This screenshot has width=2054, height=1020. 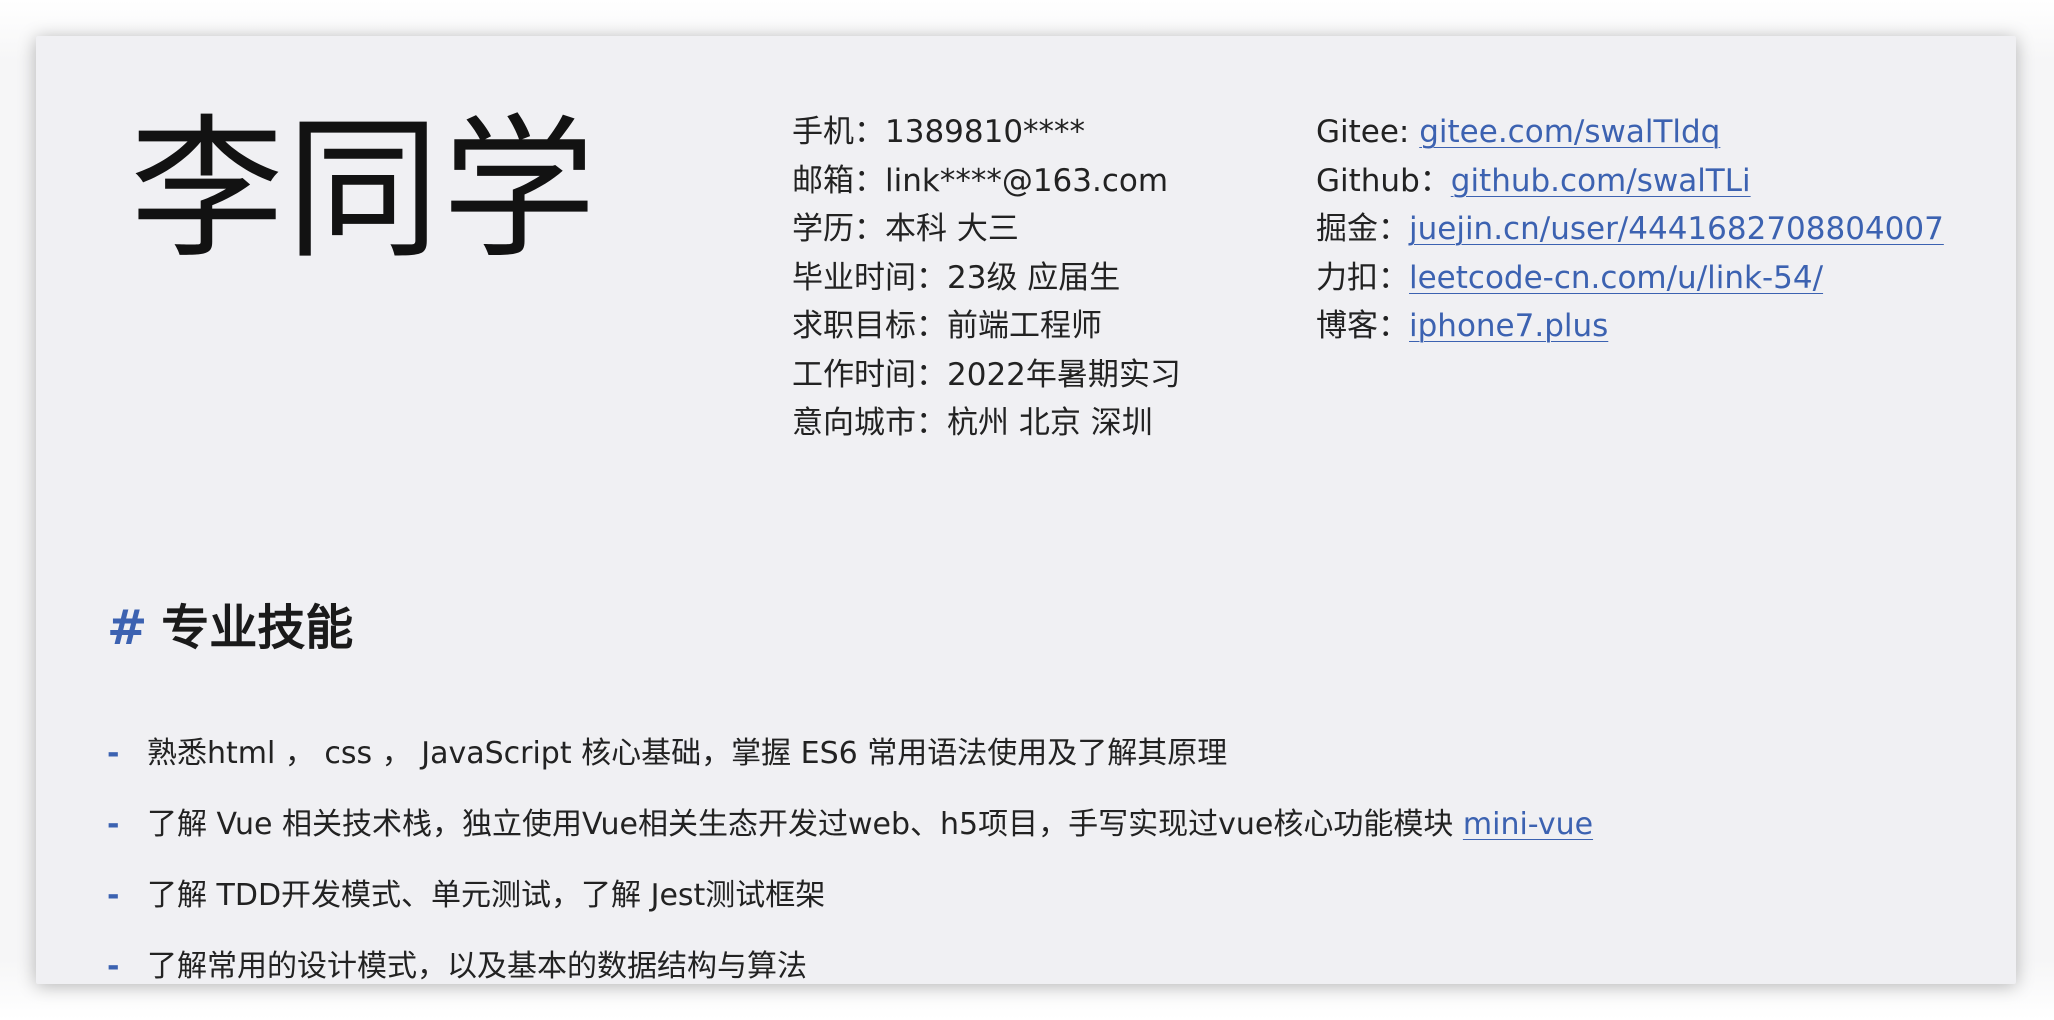 I want to click on contact-graduation: 毕业时间：23级 应届生, so click(x=956, y=277).